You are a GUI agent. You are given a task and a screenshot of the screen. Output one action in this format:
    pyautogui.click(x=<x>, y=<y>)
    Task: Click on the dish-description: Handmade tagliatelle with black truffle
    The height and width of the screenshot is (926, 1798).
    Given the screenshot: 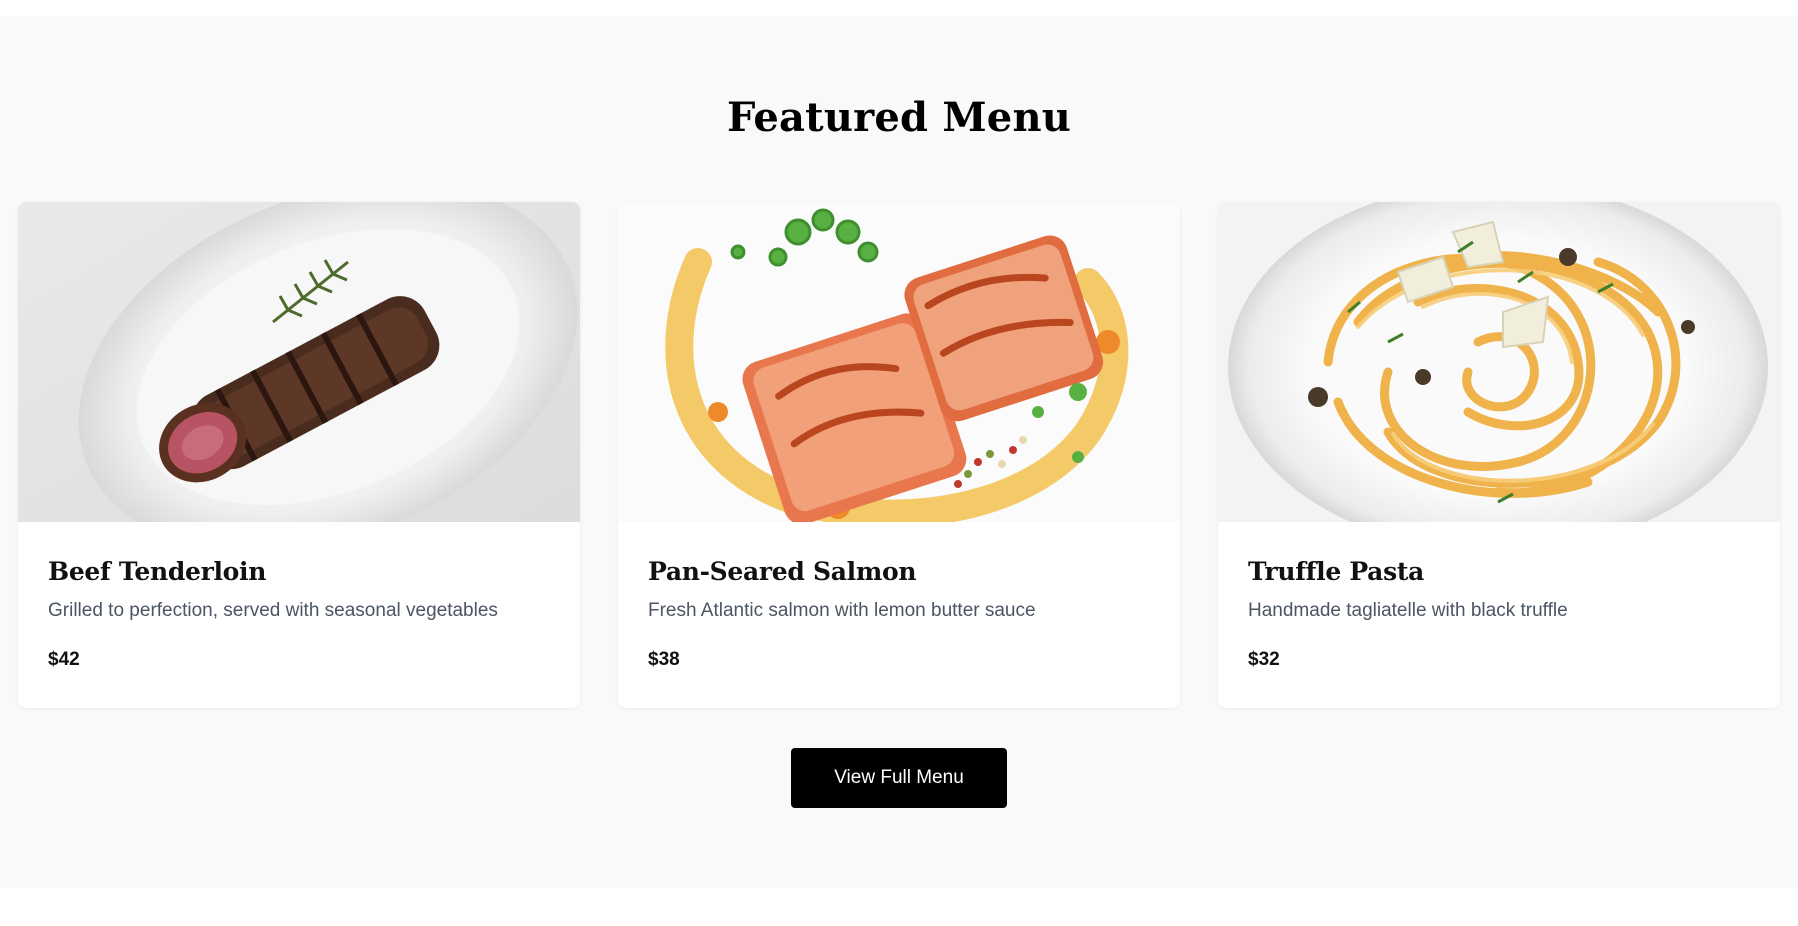 What is the action you would take?
    pyautogui.click(x=1408, y=610)
    